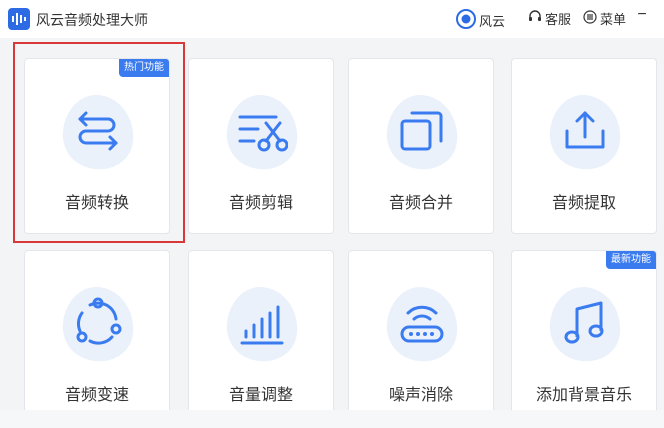 This screenshot has height=428, width=664. I want to click on merge-squares-icon, so click(421, 131).